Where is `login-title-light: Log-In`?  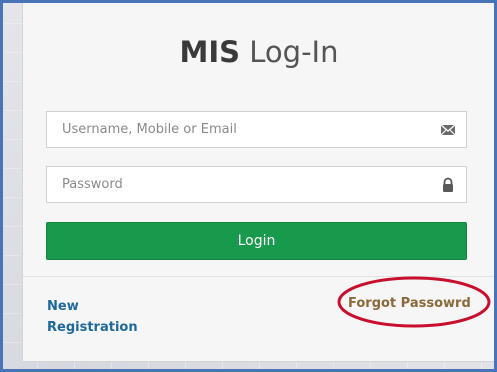
login-title-light: Log-In is located at coordinates (294, 52).